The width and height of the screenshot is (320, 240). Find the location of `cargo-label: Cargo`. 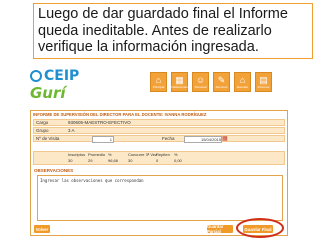

cargo-label: Cargo is located at coordinates (42, 122).